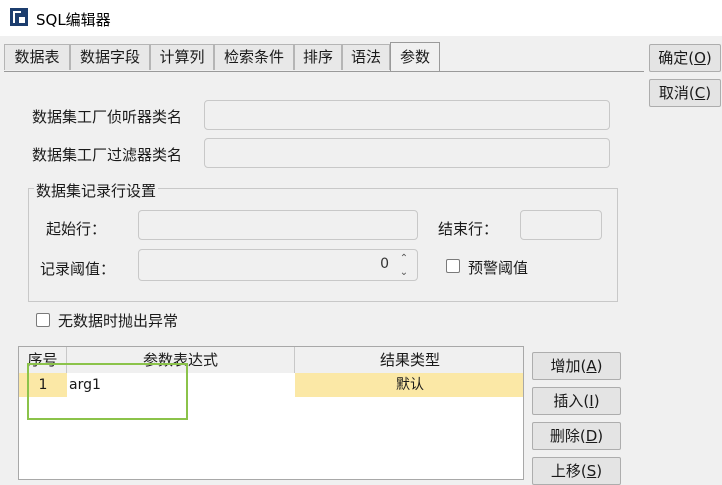 The image size is (722, 485). I want to click on row-expression-cell: arg1, so click(181, 385).